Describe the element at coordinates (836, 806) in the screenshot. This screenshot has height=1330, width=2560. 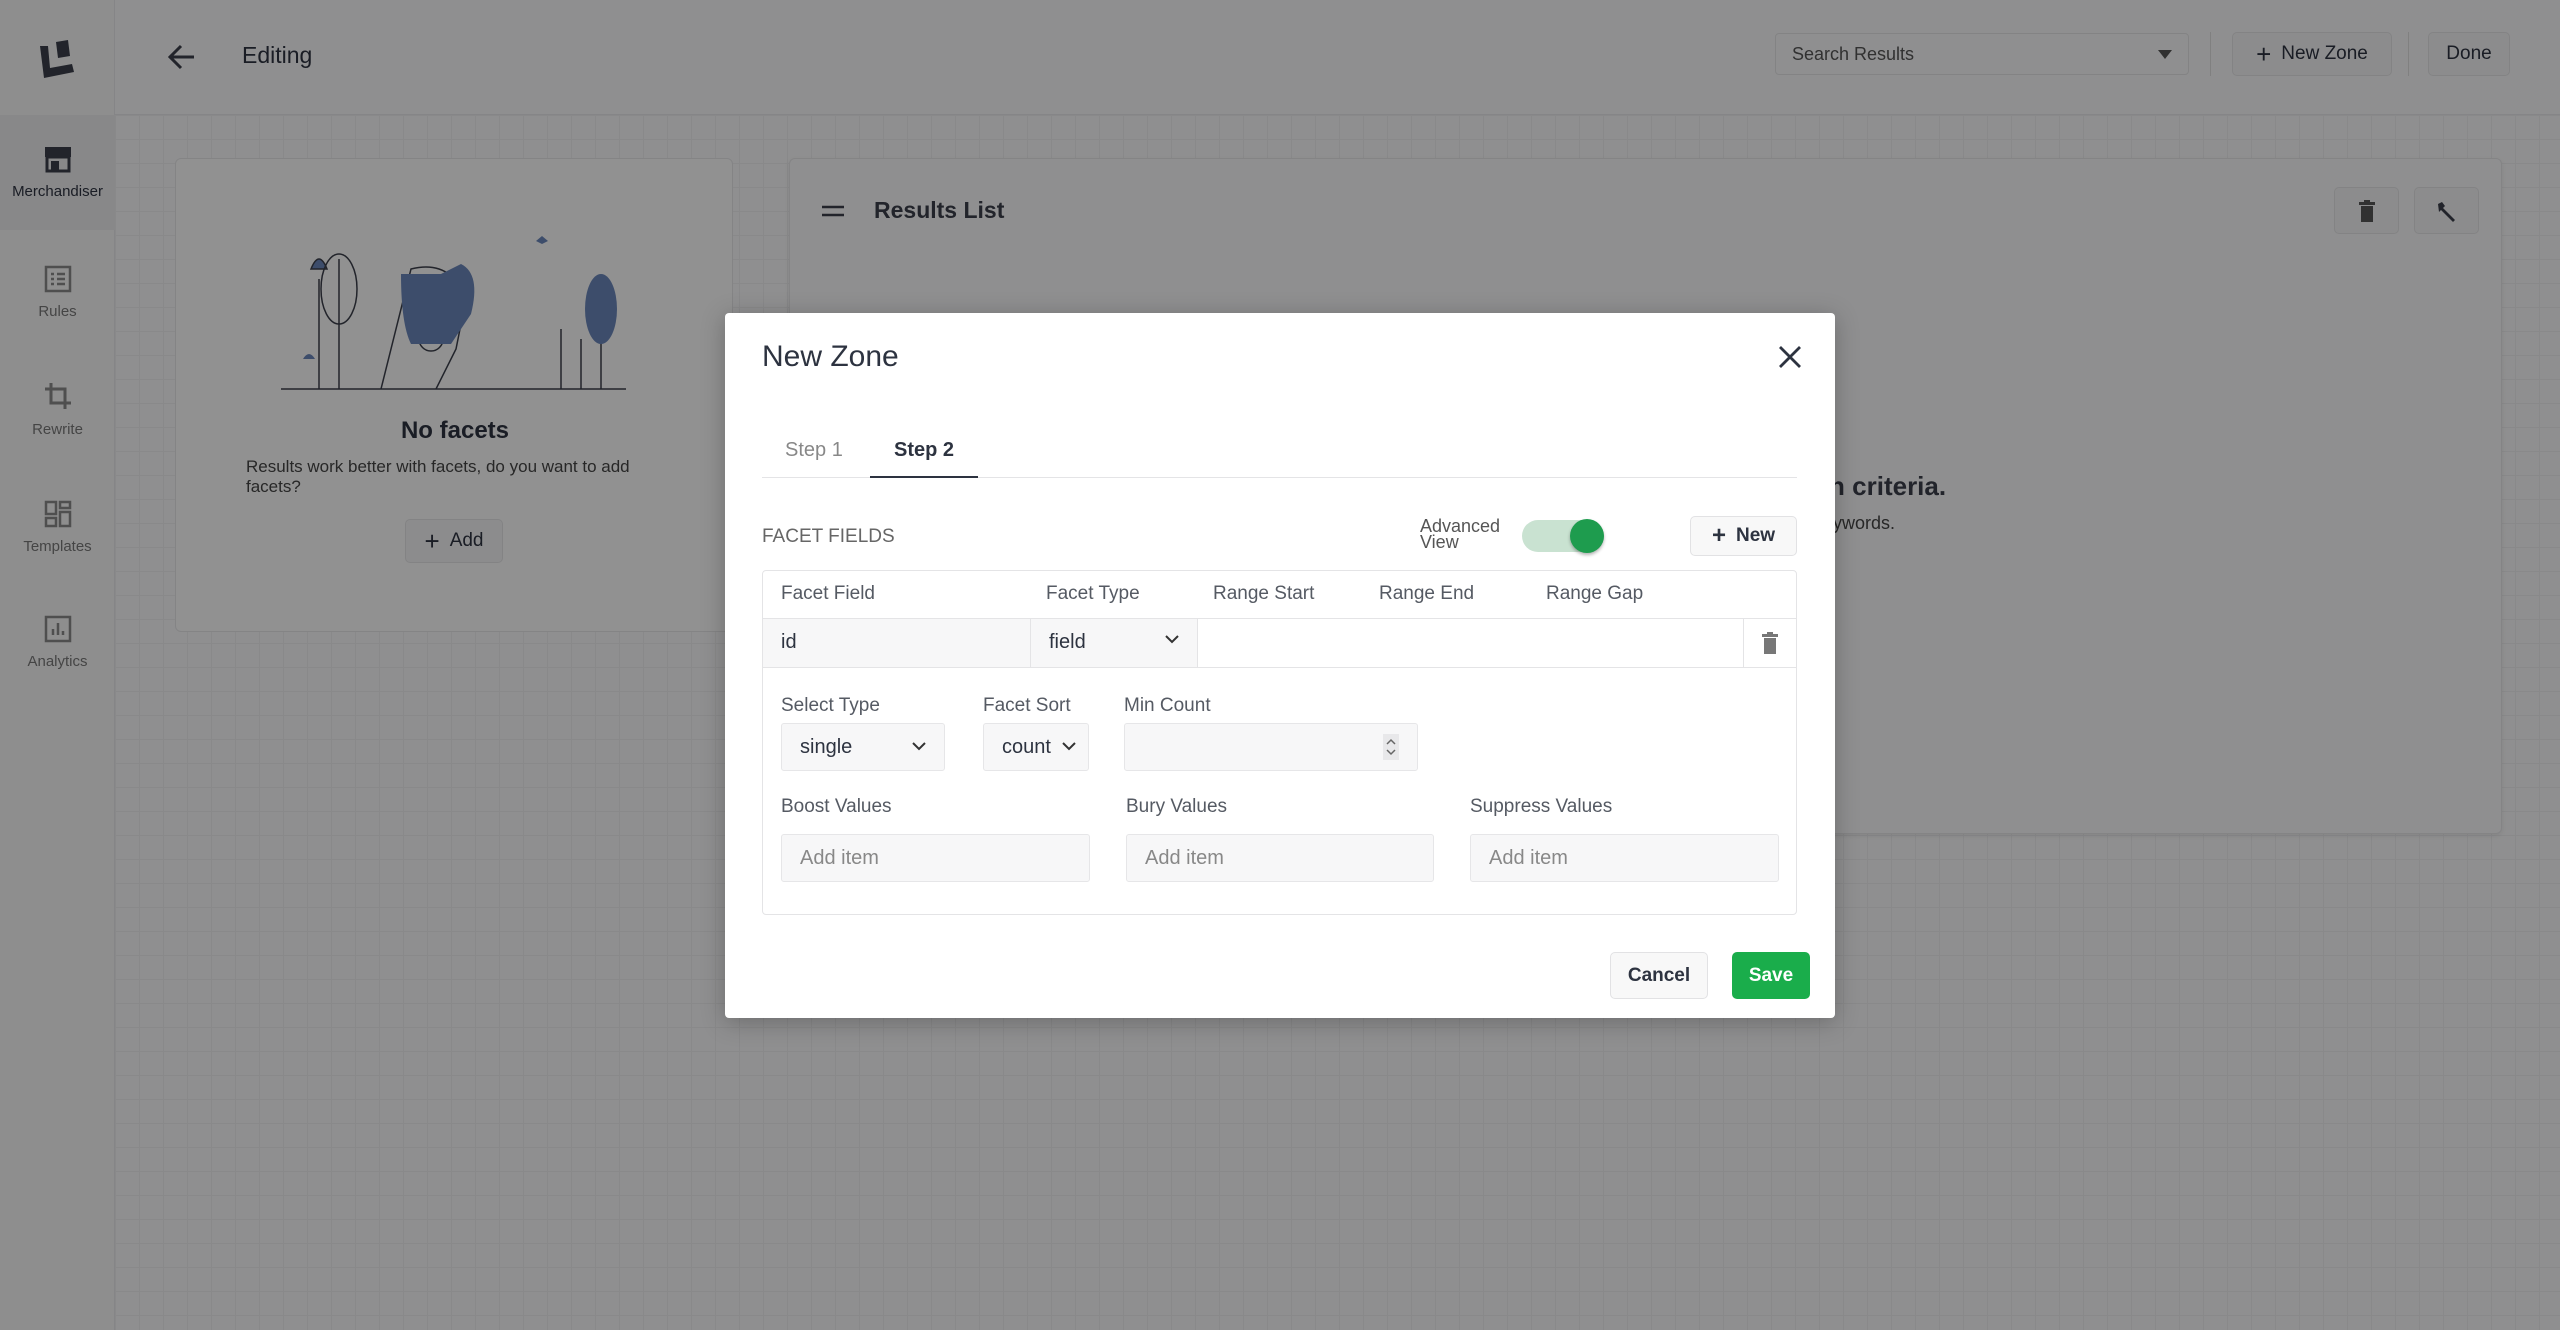
I see `boost-values-label: Boost Values` at that location.